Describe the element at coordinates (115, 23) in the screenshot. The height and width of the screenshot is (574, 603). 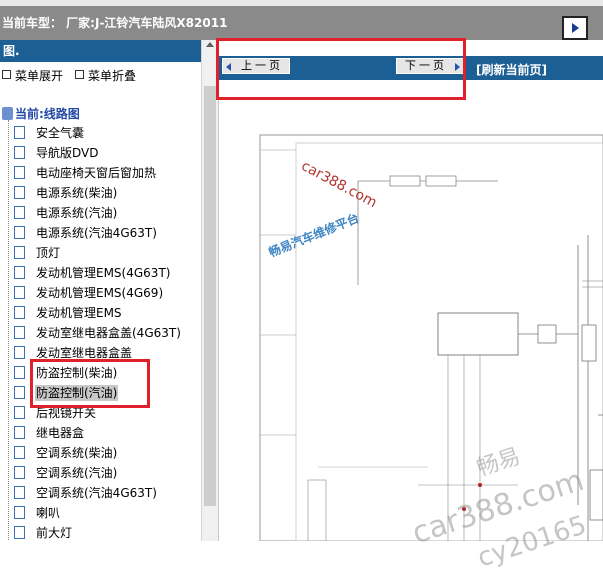
I see `current-model-title: 当前车型： 厂家:J-江铃汽车陆风X82011` at that location.